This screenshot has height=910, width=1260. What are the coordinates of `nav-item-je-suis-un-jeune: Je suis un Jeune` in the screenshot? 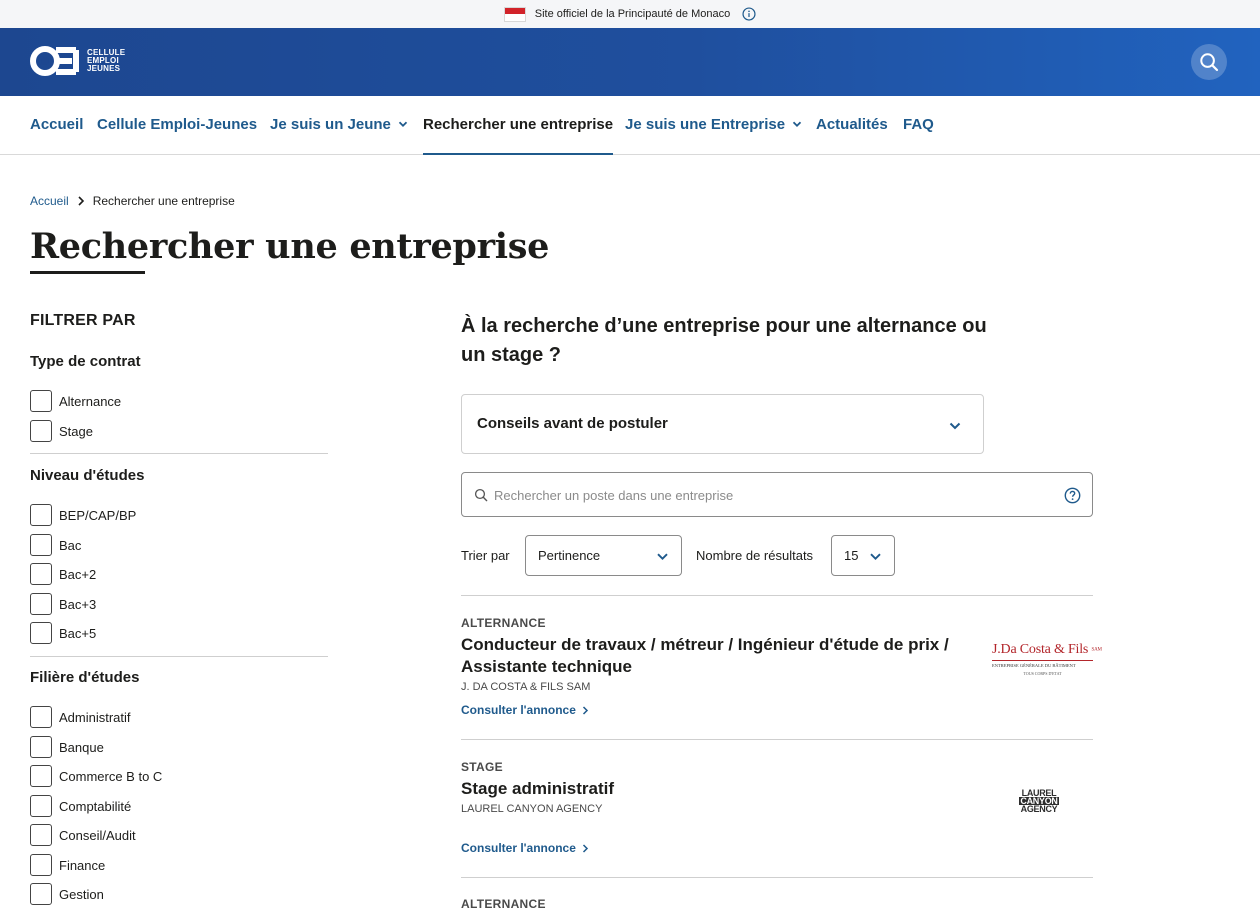 It's located at (339, 125).